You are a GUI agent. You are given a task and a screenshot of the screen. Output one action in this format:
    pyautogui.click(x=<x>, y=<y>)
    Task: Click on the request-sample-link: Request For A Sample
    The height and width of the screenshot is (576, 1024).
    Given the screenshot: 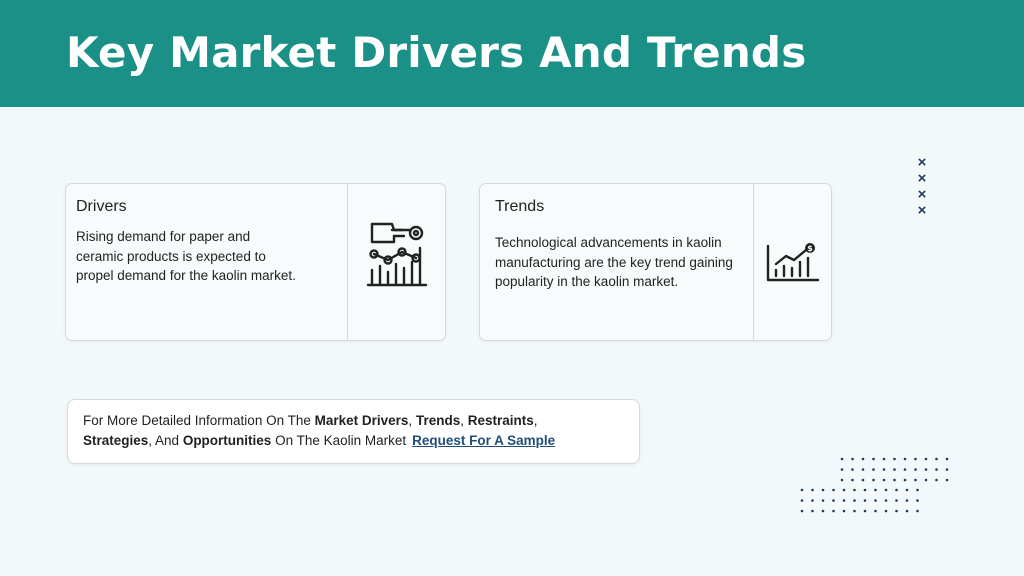 What is the action you would take?
    pyautogui.click(x=483, y=440)
    